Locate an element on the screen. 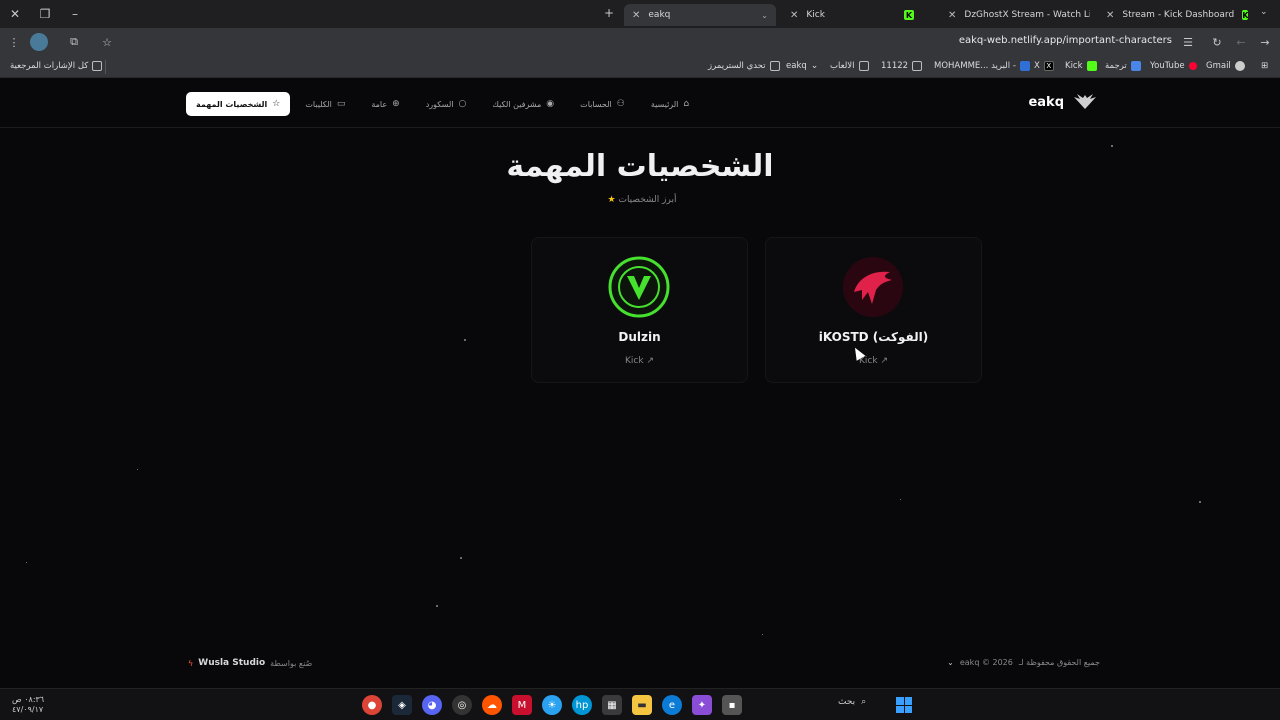  star-icon: ☆ is located at coordinates (276, 104).